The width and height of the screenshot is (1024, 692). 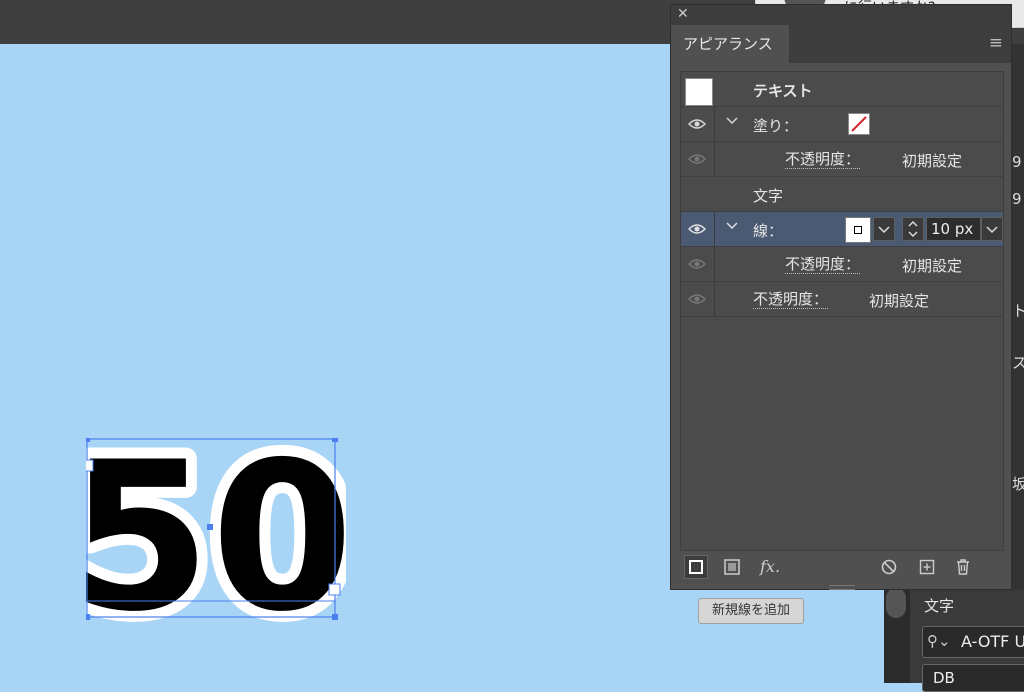 I want to click on new-stroke-icon, so click(x=696, y=567).